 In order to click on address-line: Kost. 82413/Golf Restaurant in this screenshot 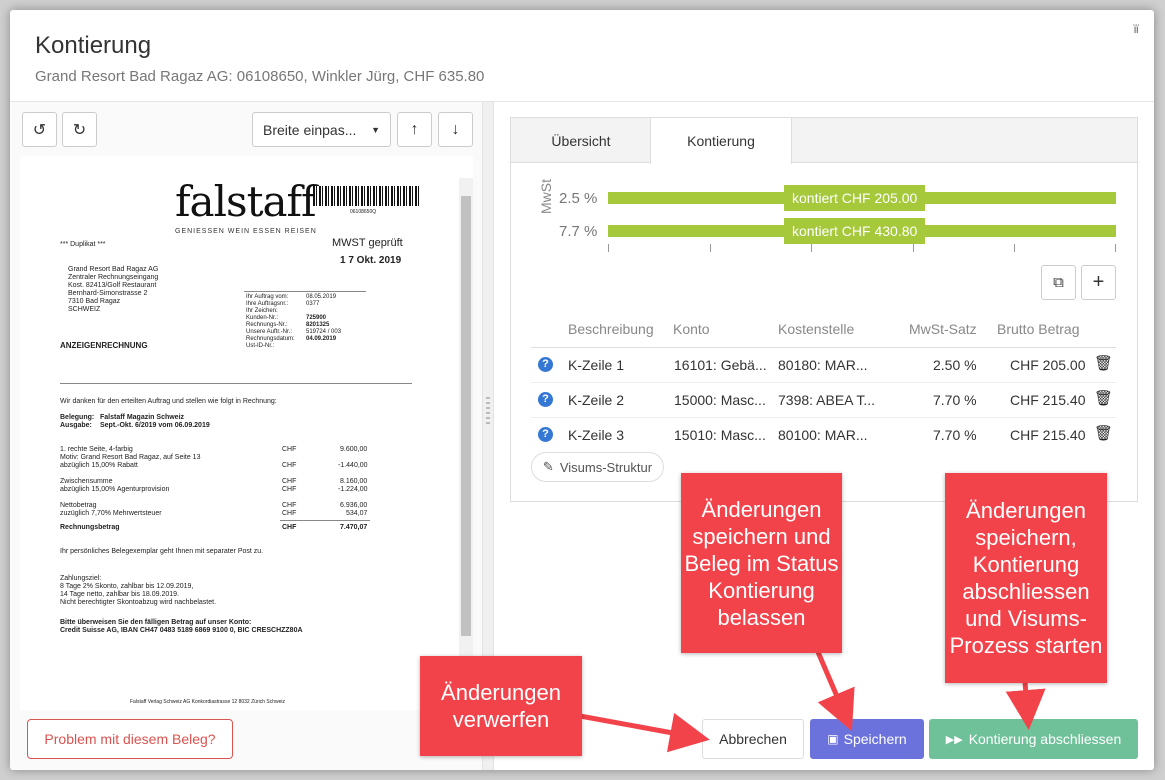, I will do `click(112, 285)`.